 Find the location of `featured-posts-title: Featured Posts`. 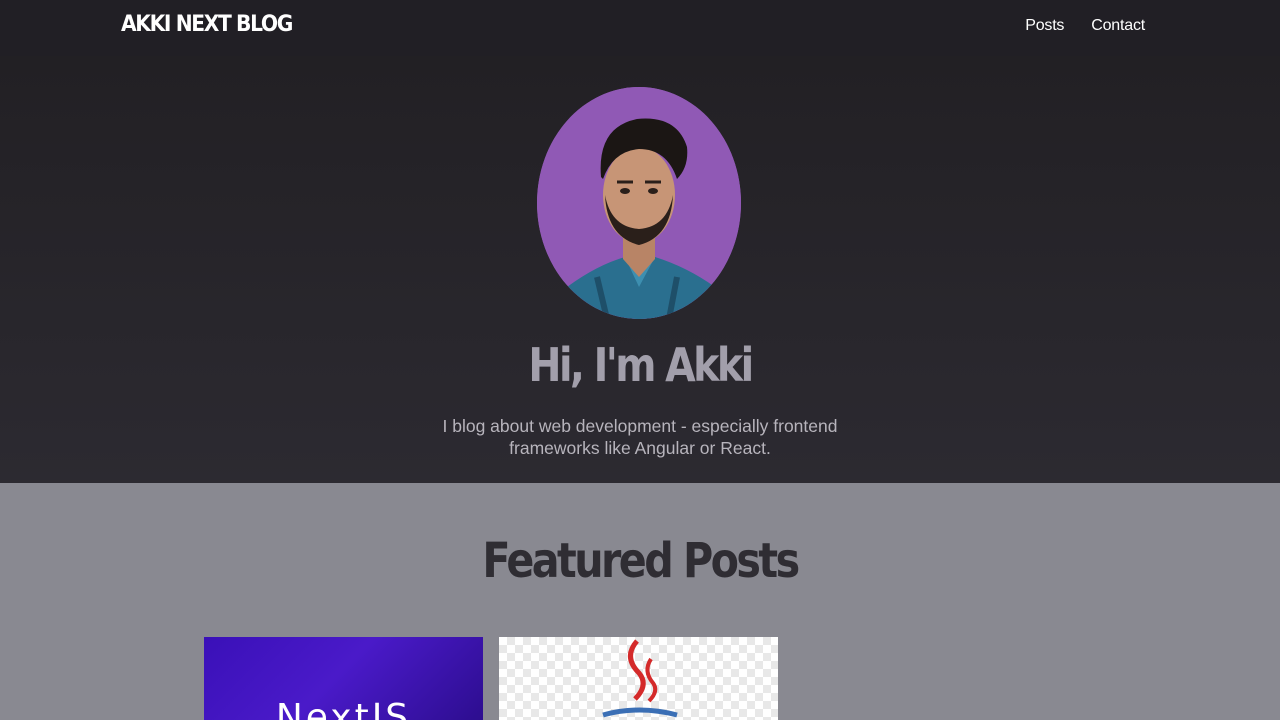

featured-posts-title: Featured Posts is located at coordinates (641, 561).